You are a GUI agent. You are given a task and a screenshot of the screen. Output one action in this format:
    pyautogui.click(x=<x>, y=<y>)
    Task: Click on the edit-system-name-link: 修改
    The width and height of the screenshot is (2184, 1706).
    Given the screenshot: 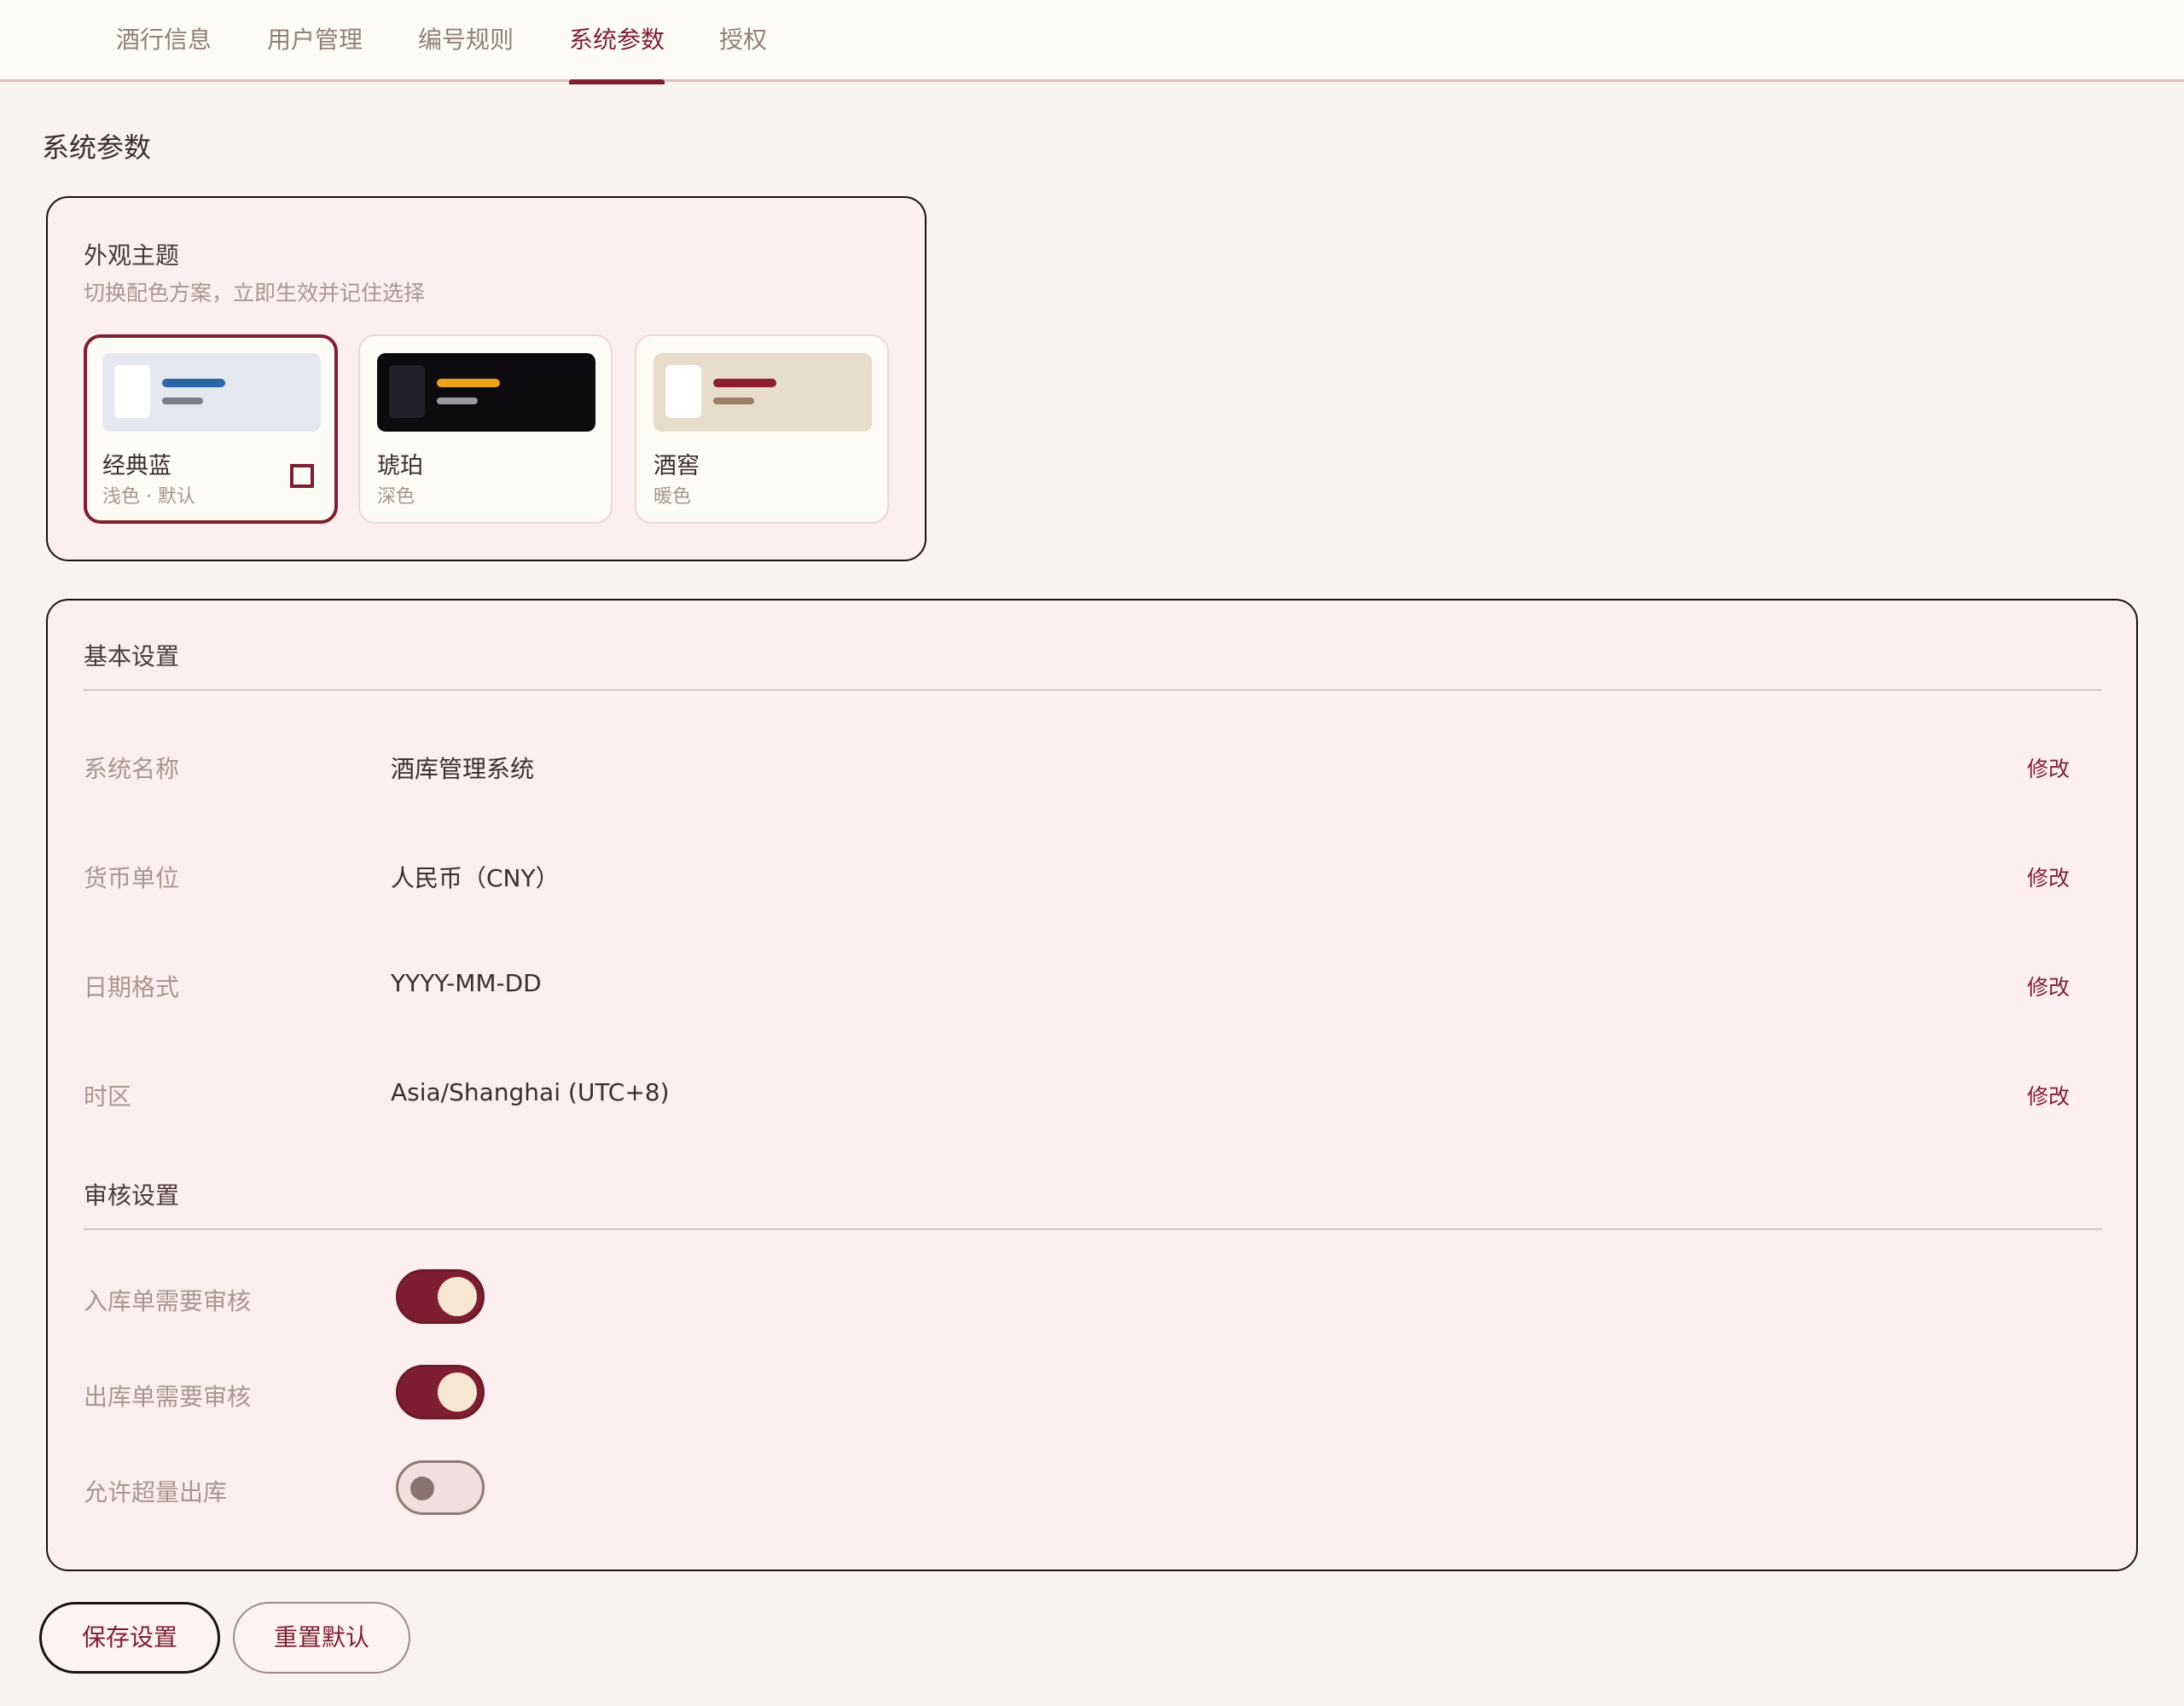 What is the action you would take?
    pyautogui.click(x=2049, y=767)
    